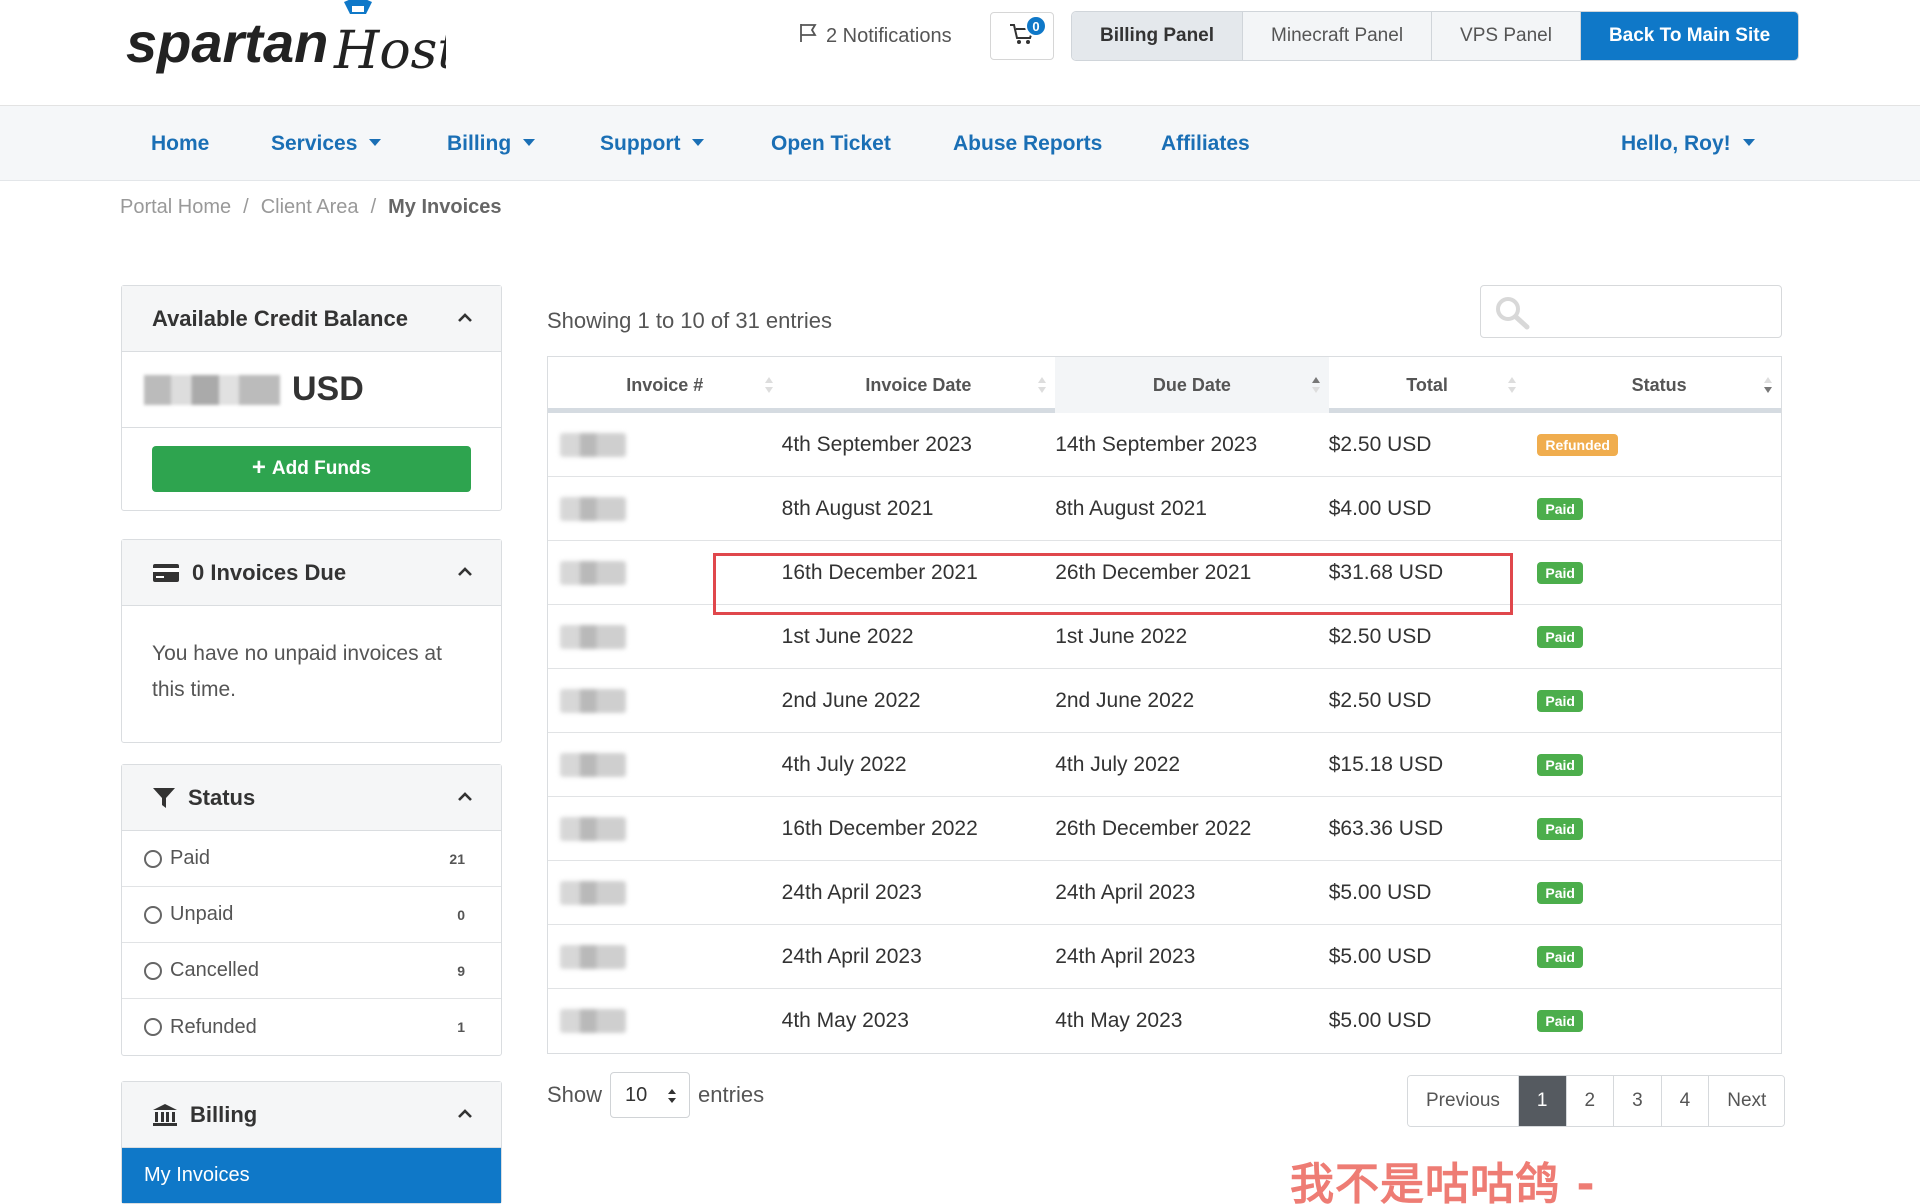 This screenshot has width=1920, height=1204. I want to click on column-label: Invoice Date, so click(918, 384).